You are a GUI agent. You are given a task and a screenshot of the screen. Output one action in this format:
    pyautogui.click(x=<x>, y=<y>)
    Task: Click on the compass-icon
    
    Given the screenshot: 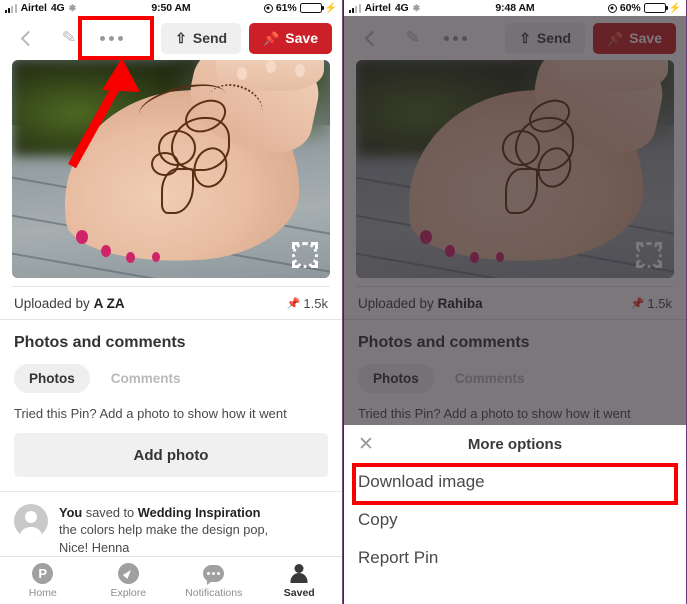 What is the action you would take?
    pyautogui.click(x=128, y=574)
    